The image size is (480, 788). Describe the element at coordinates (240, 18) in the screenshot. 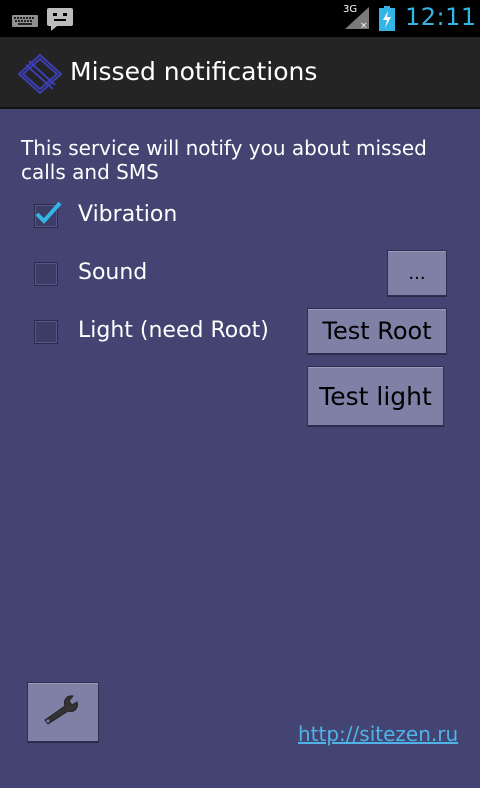

I see `status-bar: 3G × 12:11` at that location.